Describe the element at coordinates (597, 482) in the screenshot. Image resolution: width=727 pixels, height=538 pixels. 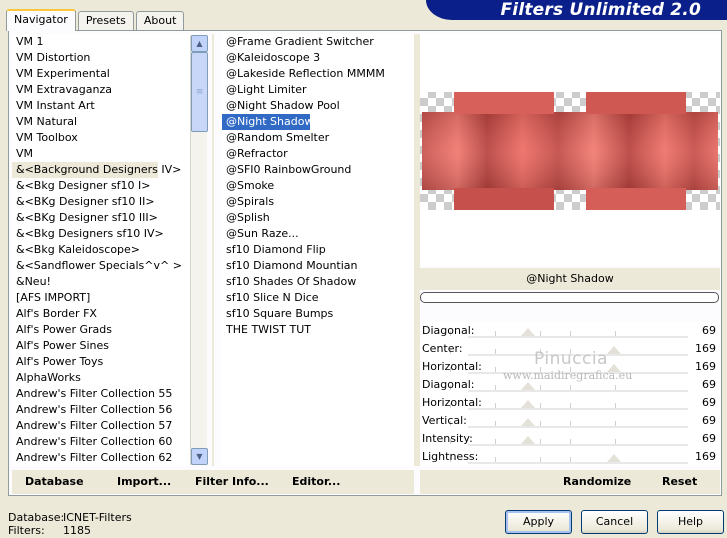
I see `randomize-link: Randomize` at that location.